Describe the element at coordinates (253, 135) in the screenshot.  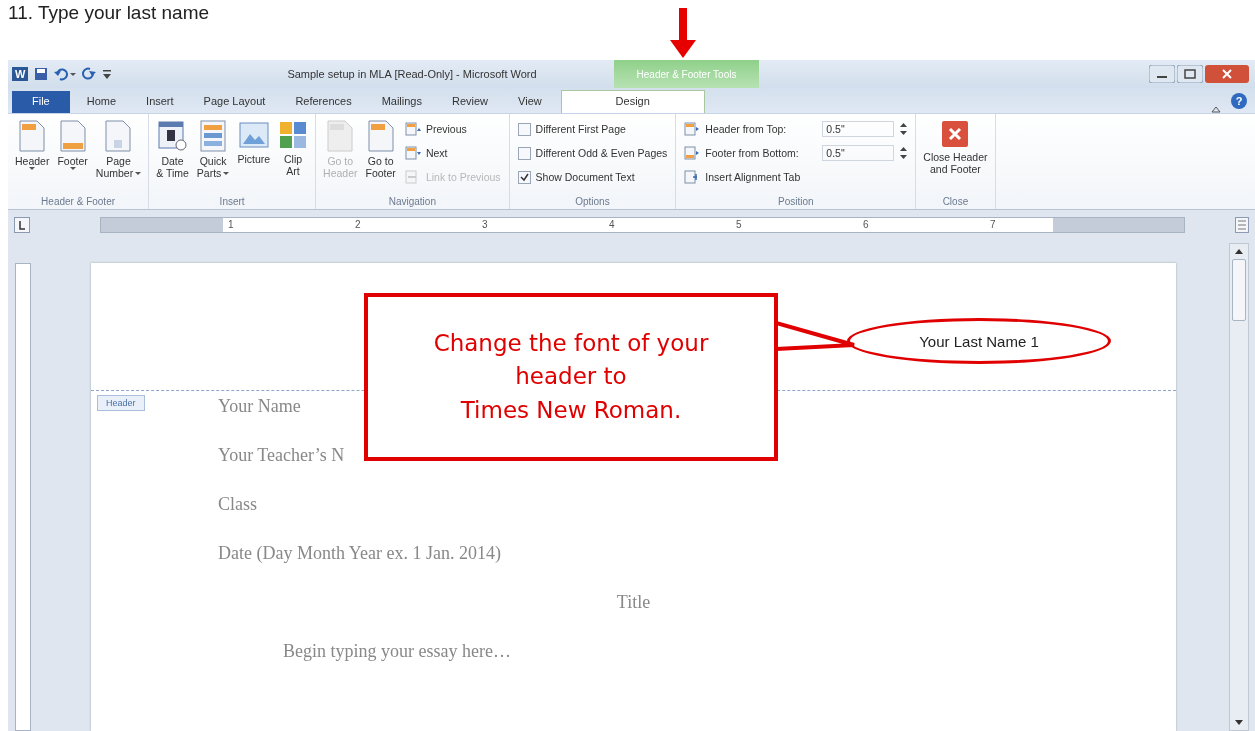
I see `picture-icon` at that location.